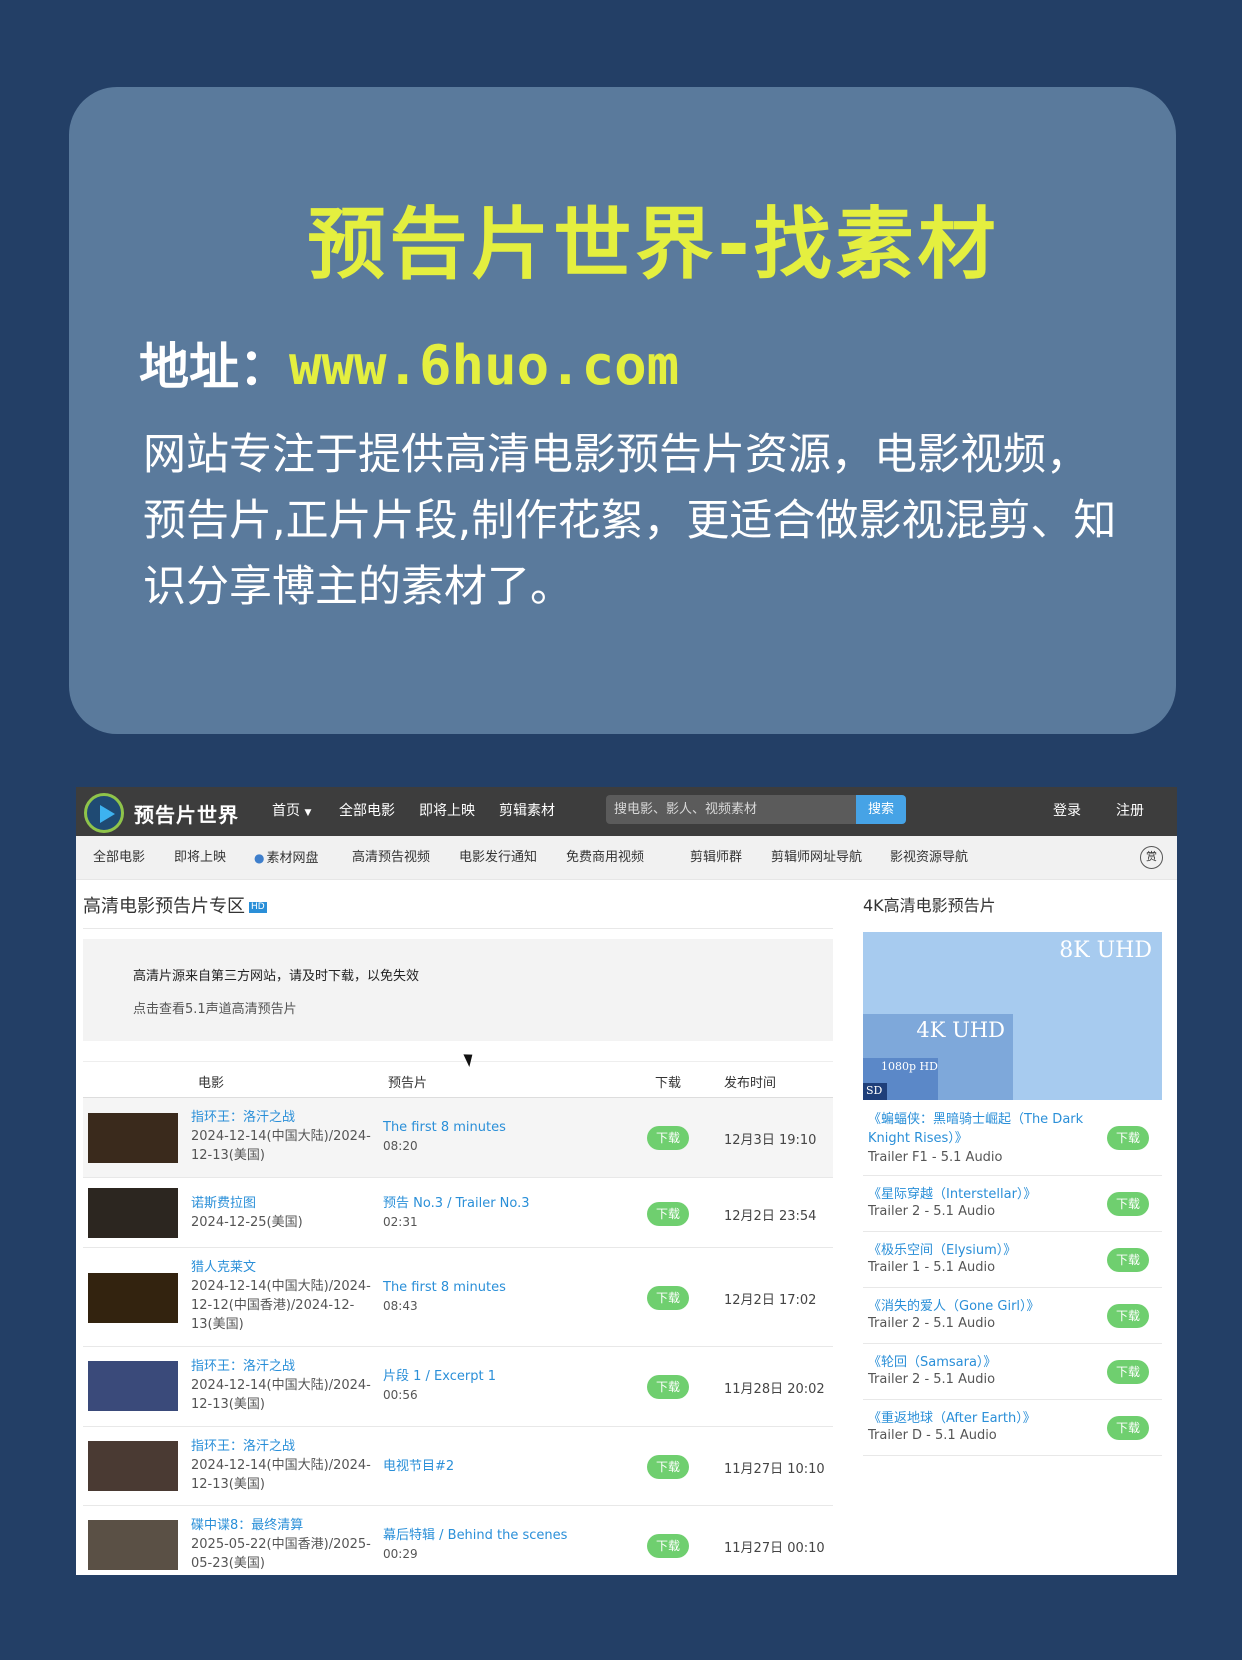  I want to click on hd-badge-icon: HD, so click(258, 907).